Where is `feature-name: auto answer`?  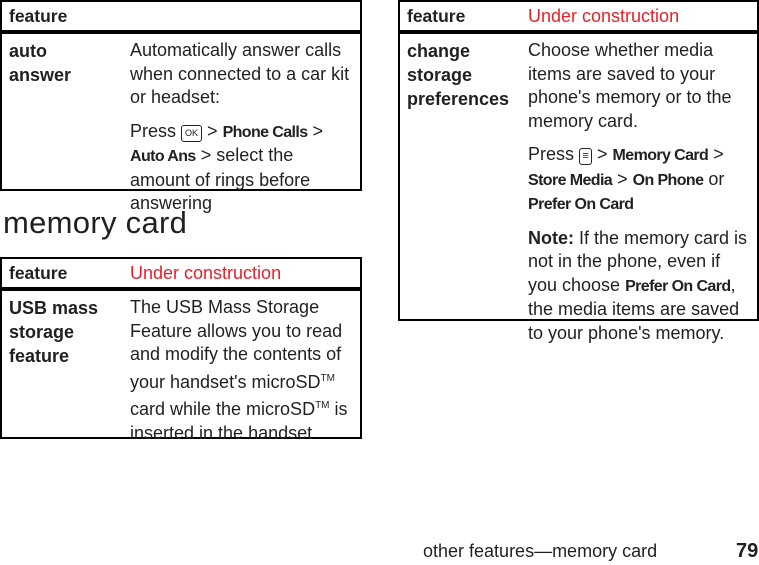 feature-name: auto answer is located at coordinates (40, 63).